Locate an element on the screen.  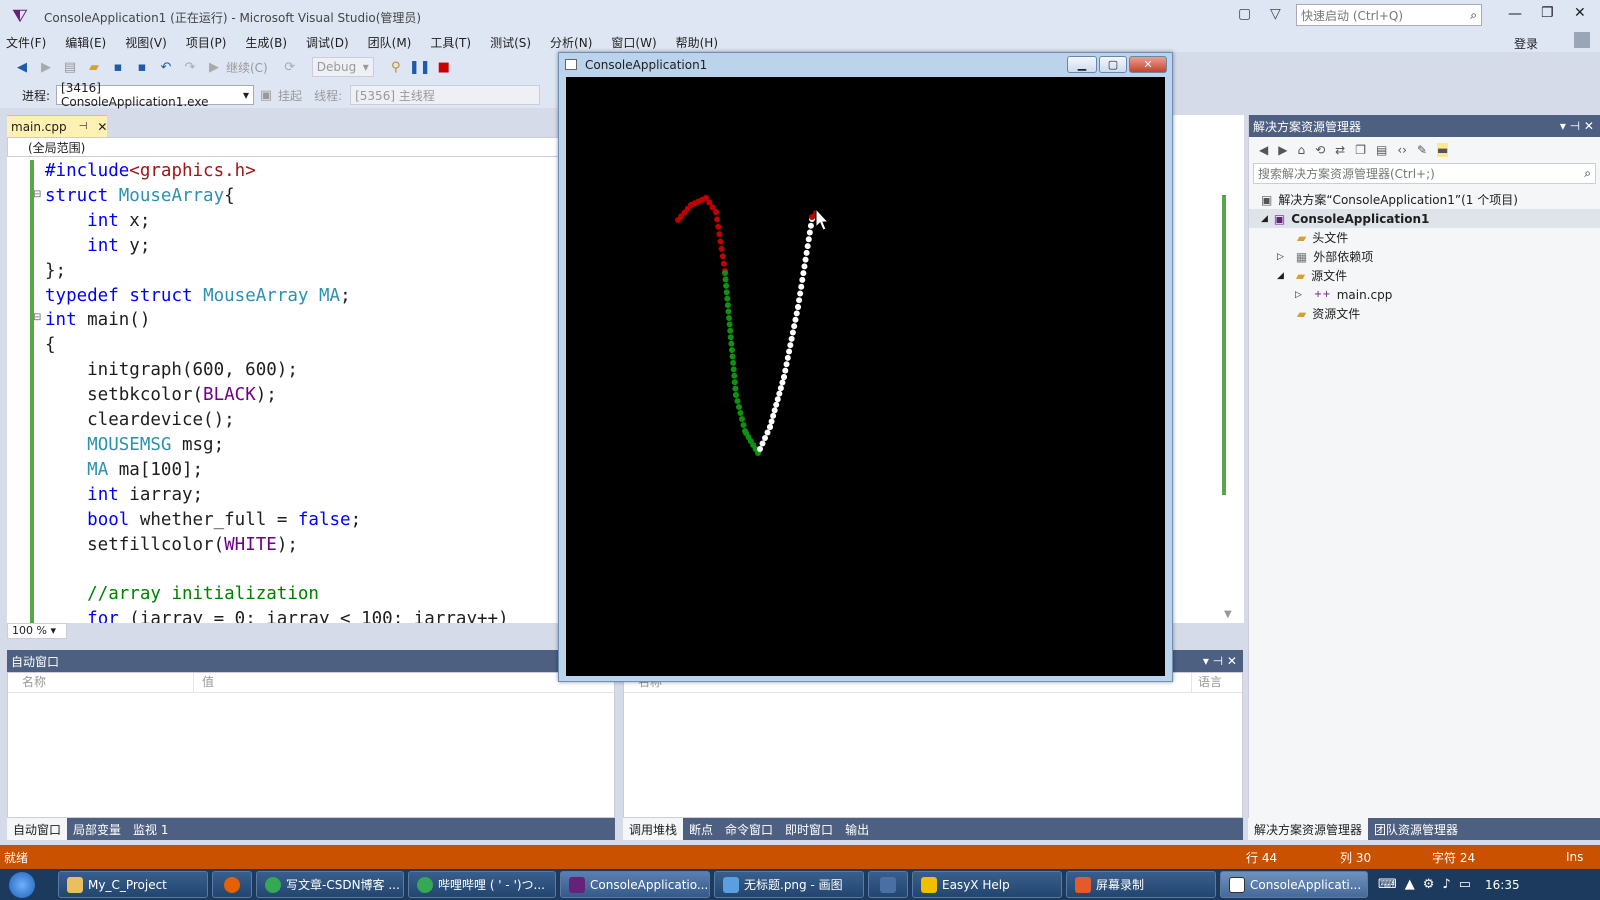
tree-header-files: ▰ 头文件 is located at coordinates (1424, 237).